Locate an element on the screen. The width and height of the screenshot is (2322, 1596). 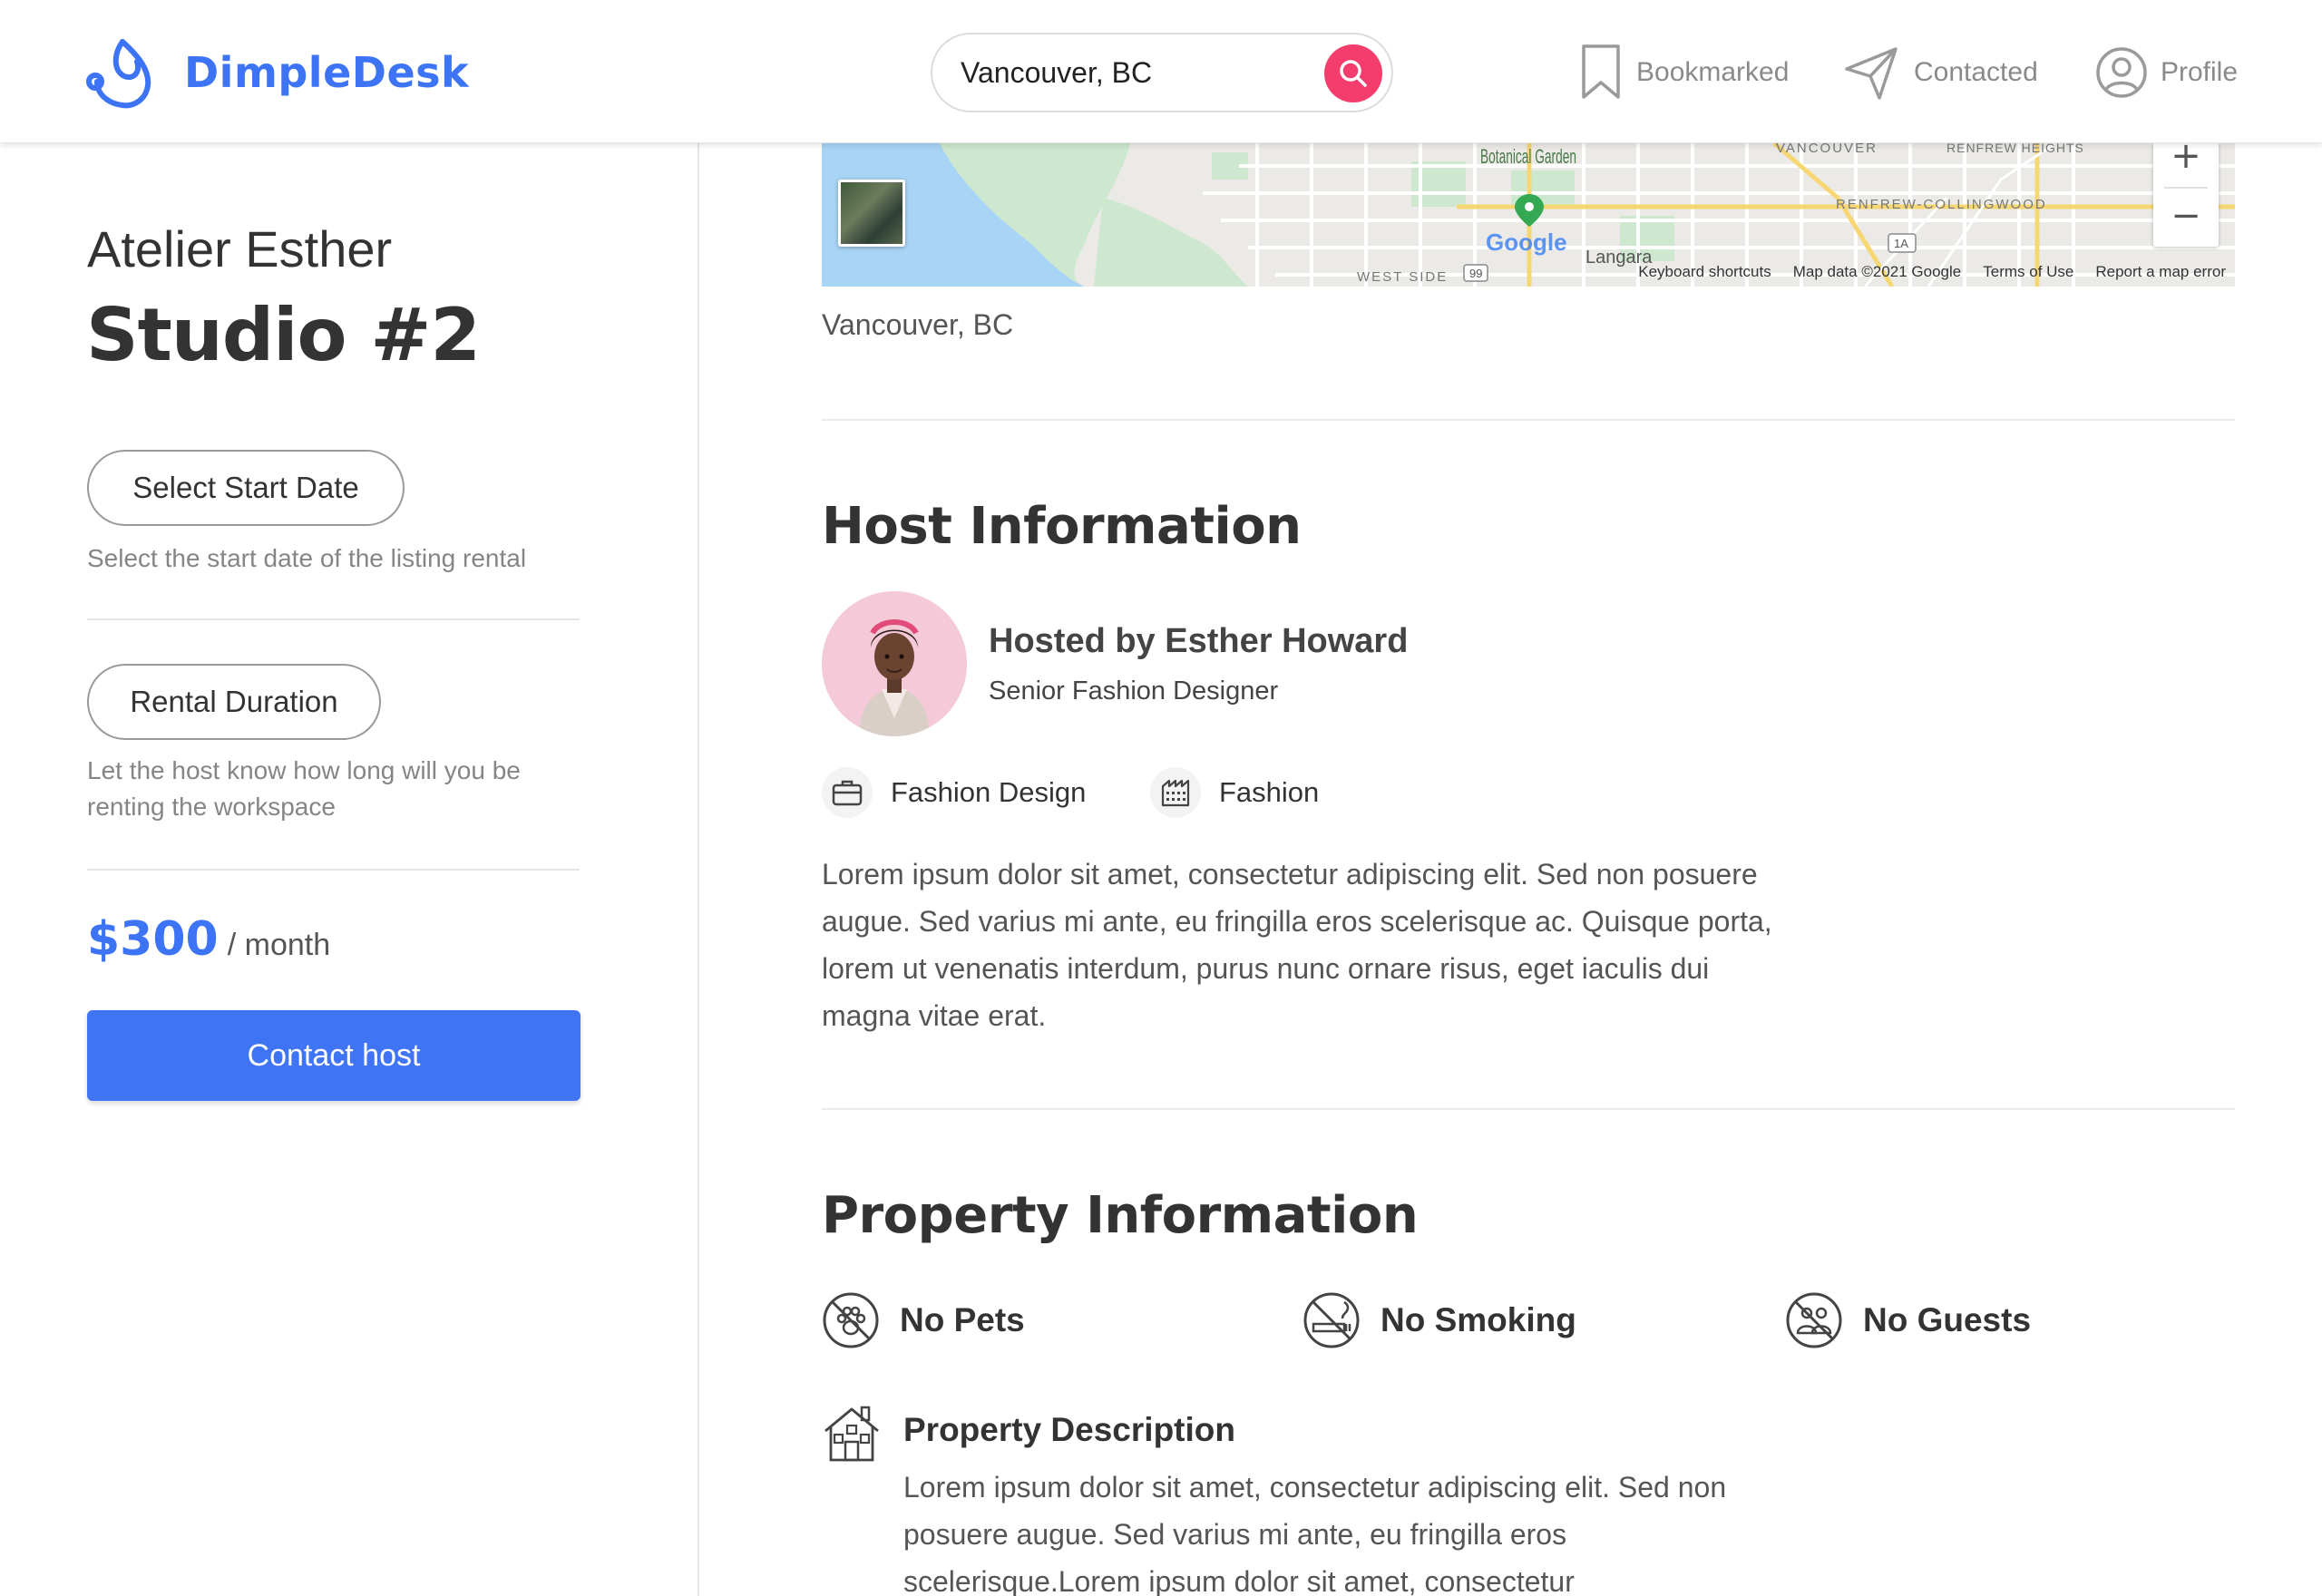
map-zoom-controls: + − is located at coordinates (2186, 195).